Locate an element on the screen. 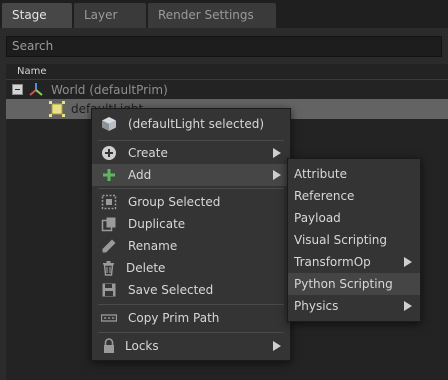 This screenshot has height=380, width=448. menu-item-locks: Locks is located at coordinates (191, 346).